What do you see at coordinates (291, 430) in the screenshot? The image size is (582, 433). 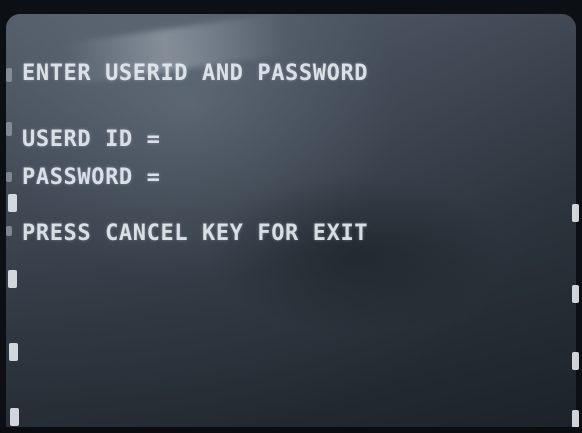 I see `screen-bezel` at bounding box center [291, 430].